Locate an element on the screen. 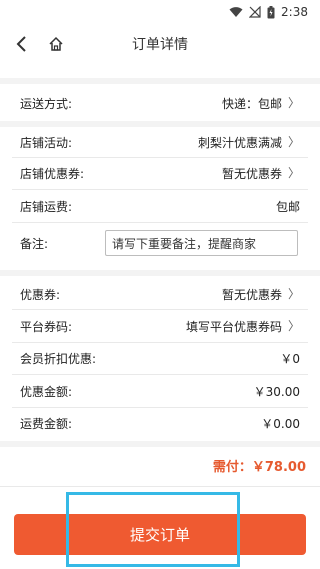  coupon-label: 优惠券: is located at coordinates (40, 294).